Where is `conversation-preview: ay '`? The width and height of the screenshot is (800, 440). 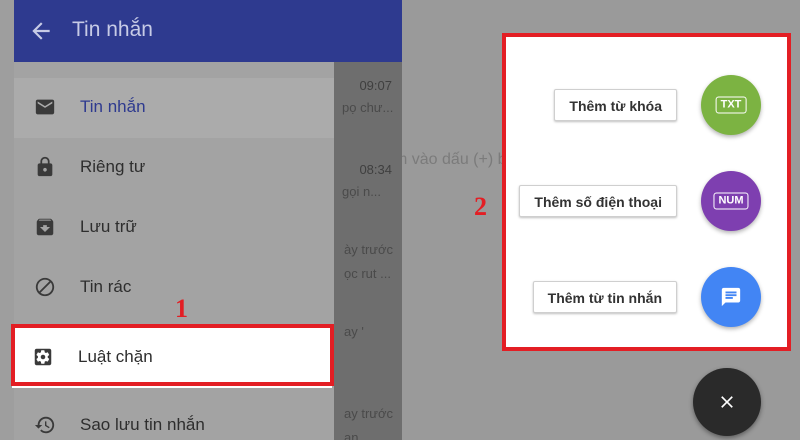 conversation-preview: ay ' is located at coordinates (354, 331).